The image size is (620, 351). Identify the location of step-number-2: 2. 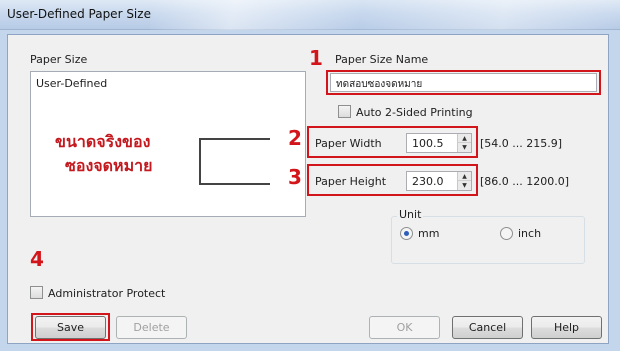
(295, 138).